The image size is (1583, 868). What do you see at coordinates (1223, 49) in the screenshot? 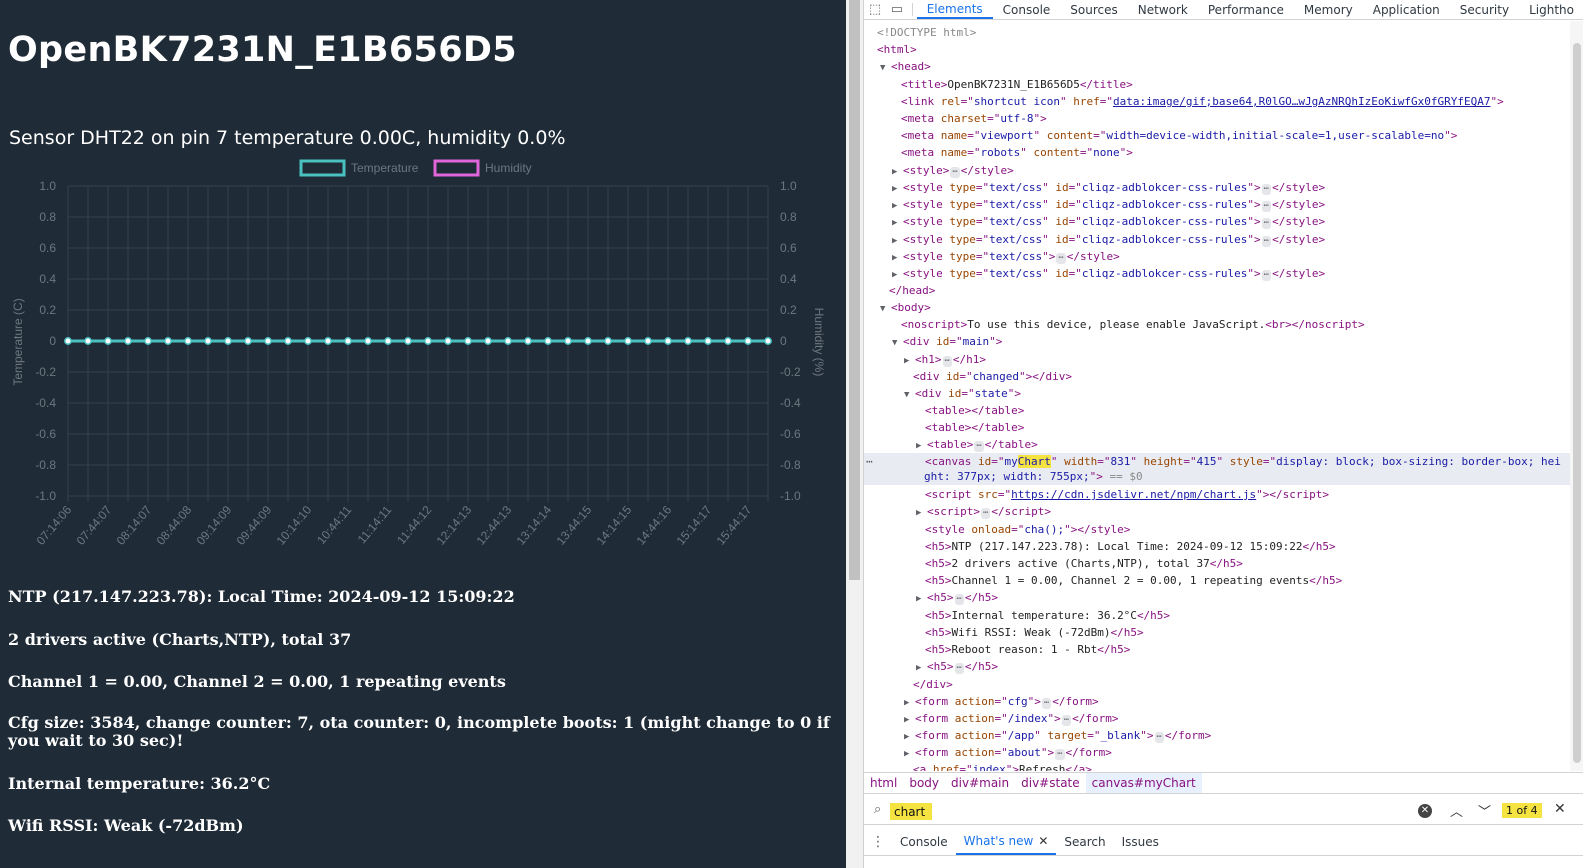
I see `dom-line-html: <html>` at bounding box center [1223, 49].